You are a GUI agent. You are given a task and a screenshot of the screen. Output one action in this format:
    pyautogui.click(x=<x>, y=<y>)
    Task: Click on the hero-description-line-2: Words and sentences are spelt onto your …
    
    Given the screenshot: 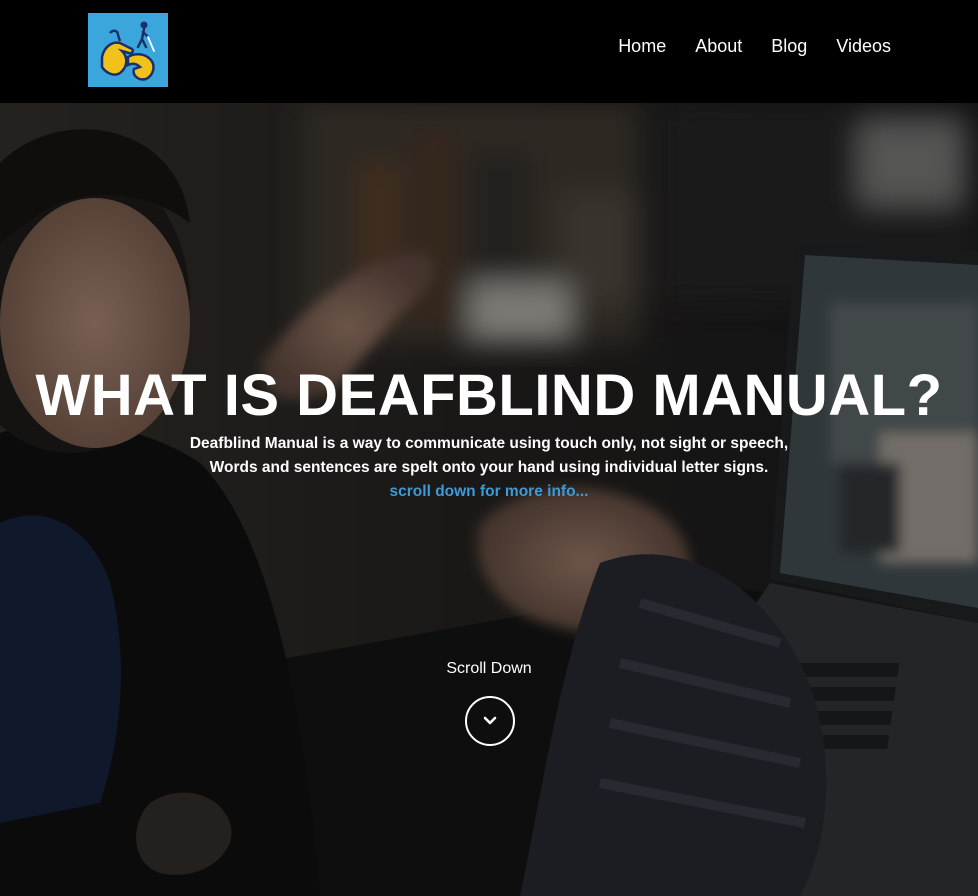 What is the action you would take?
    pyautogui.click(x=489, y=467)
    